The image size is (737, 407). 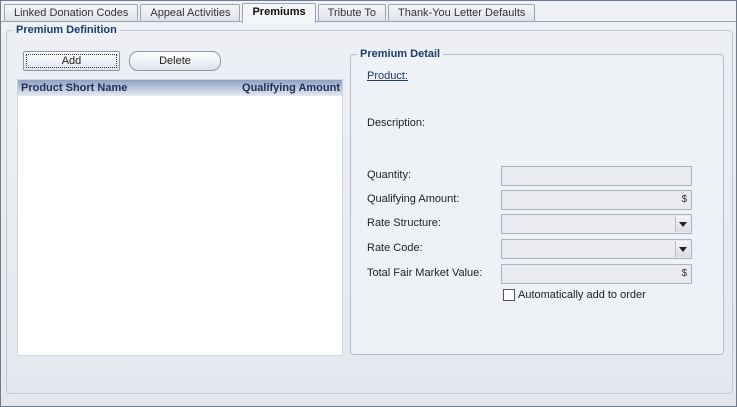 What do you see at coordinates (596, 200) in the screenshot?
I see `qualifying-amount-input: $` at bounding box center [596, 200].